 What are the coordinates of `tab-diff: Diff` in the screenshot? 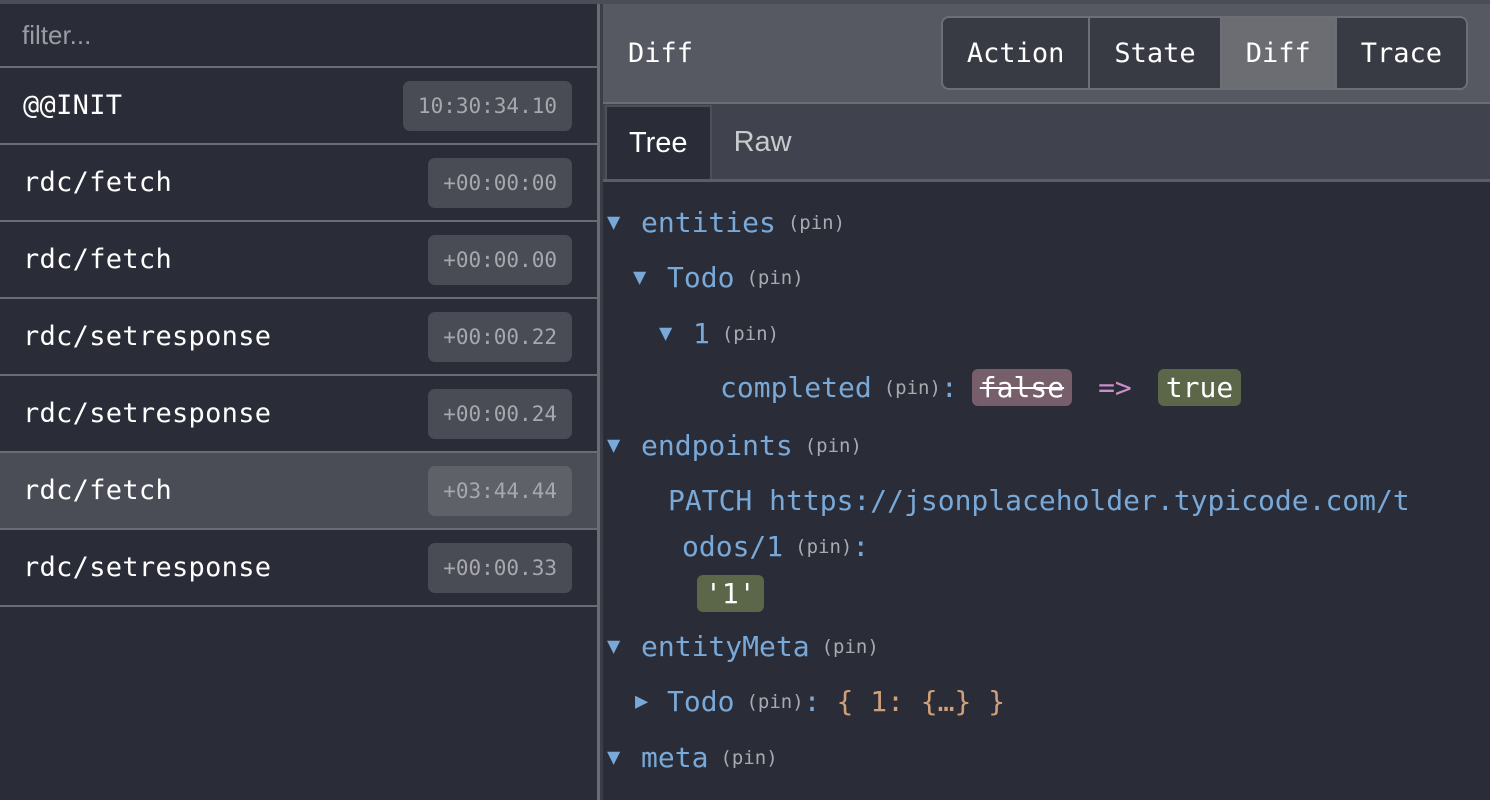 It's located at (1279, 53).